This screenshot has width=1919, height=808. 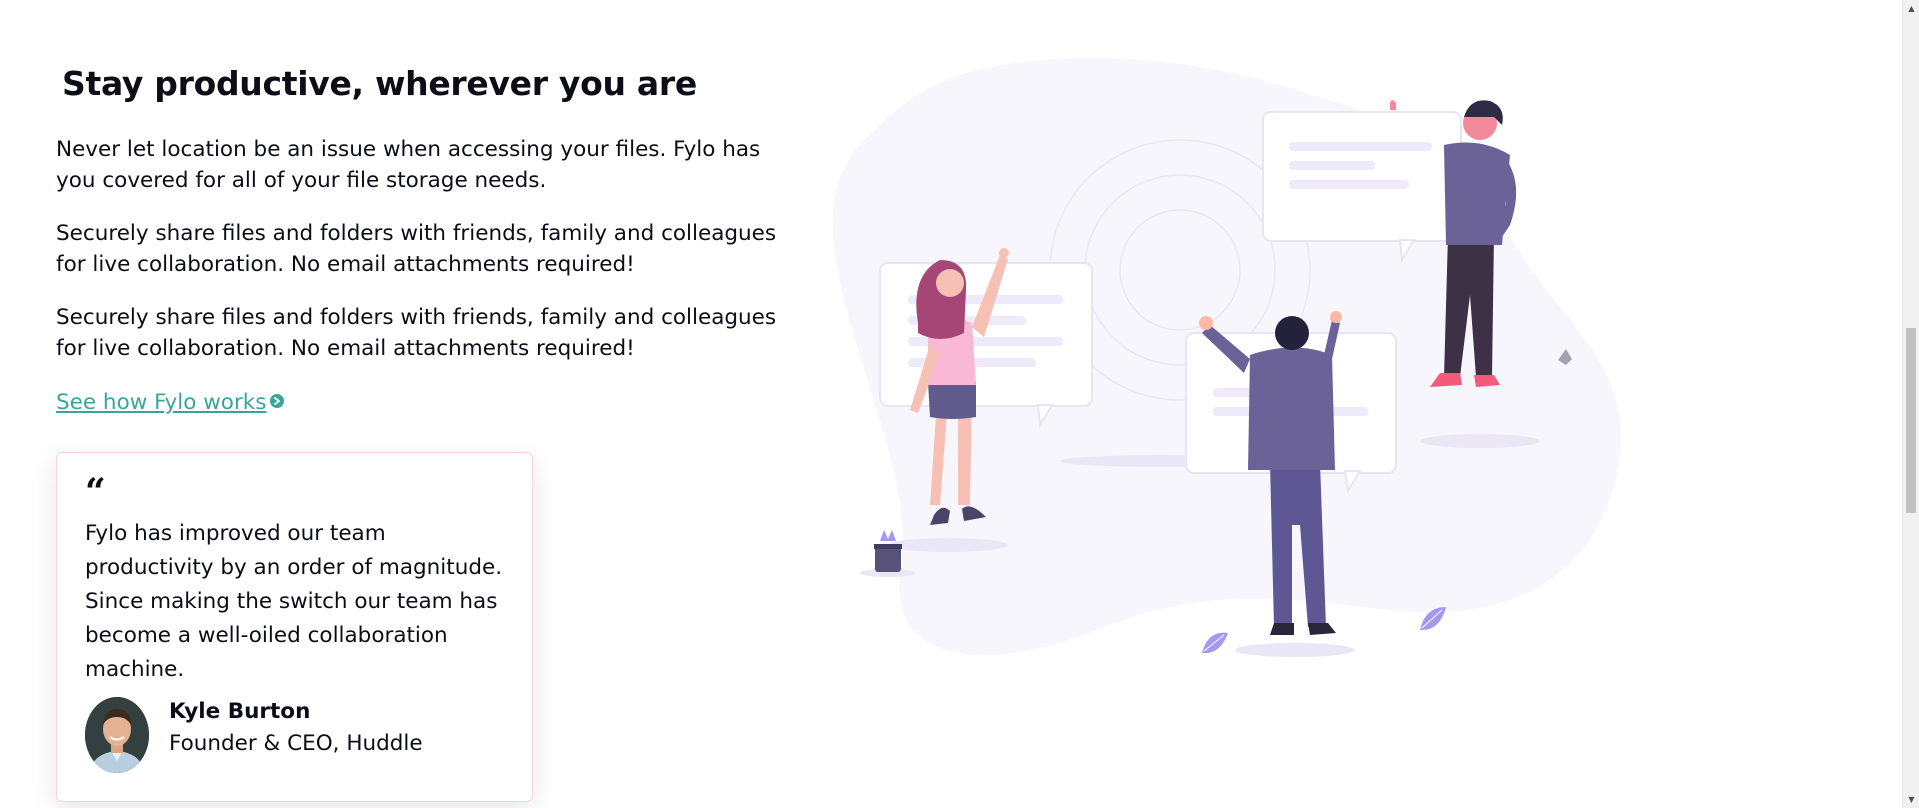 What do you see at coordinates (277, 401) in the screenshot?
I see `arrow-right-circle-icon` at bounding box center [277, 401].